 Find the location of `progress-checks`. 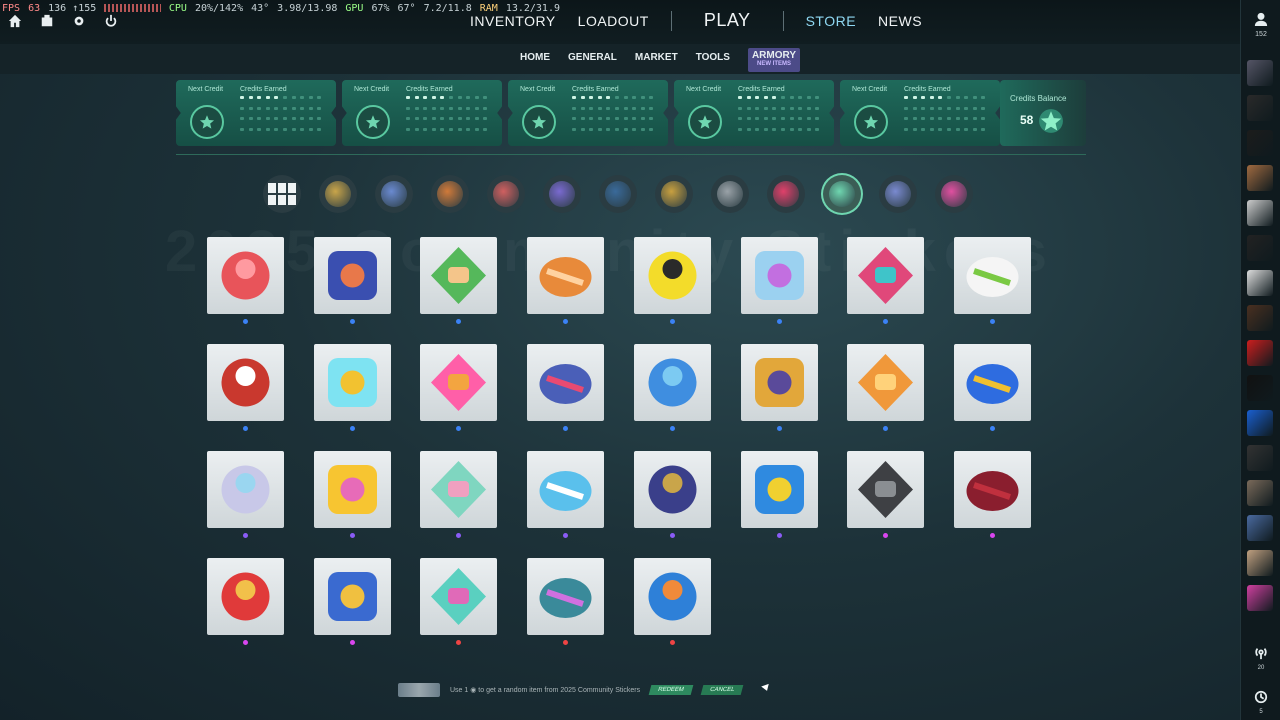

progress-checks is located at coordinates (946, 116).